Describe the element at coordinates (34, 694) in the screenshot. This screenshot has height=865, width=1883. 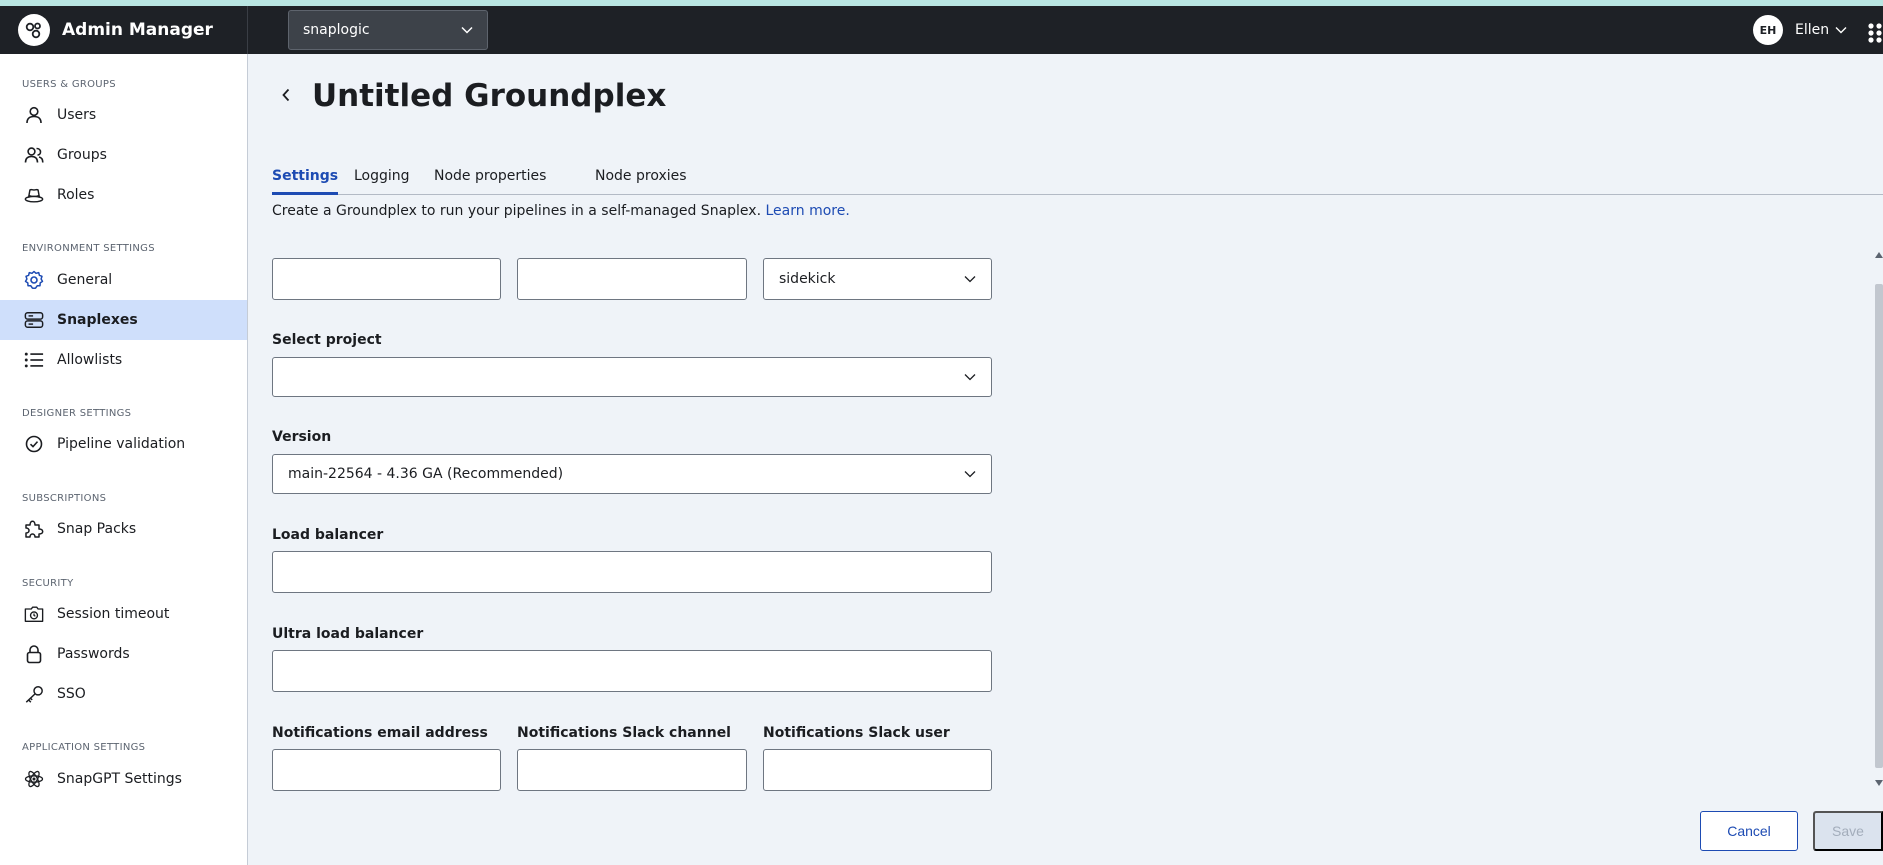
I see `key-icon` at that location.